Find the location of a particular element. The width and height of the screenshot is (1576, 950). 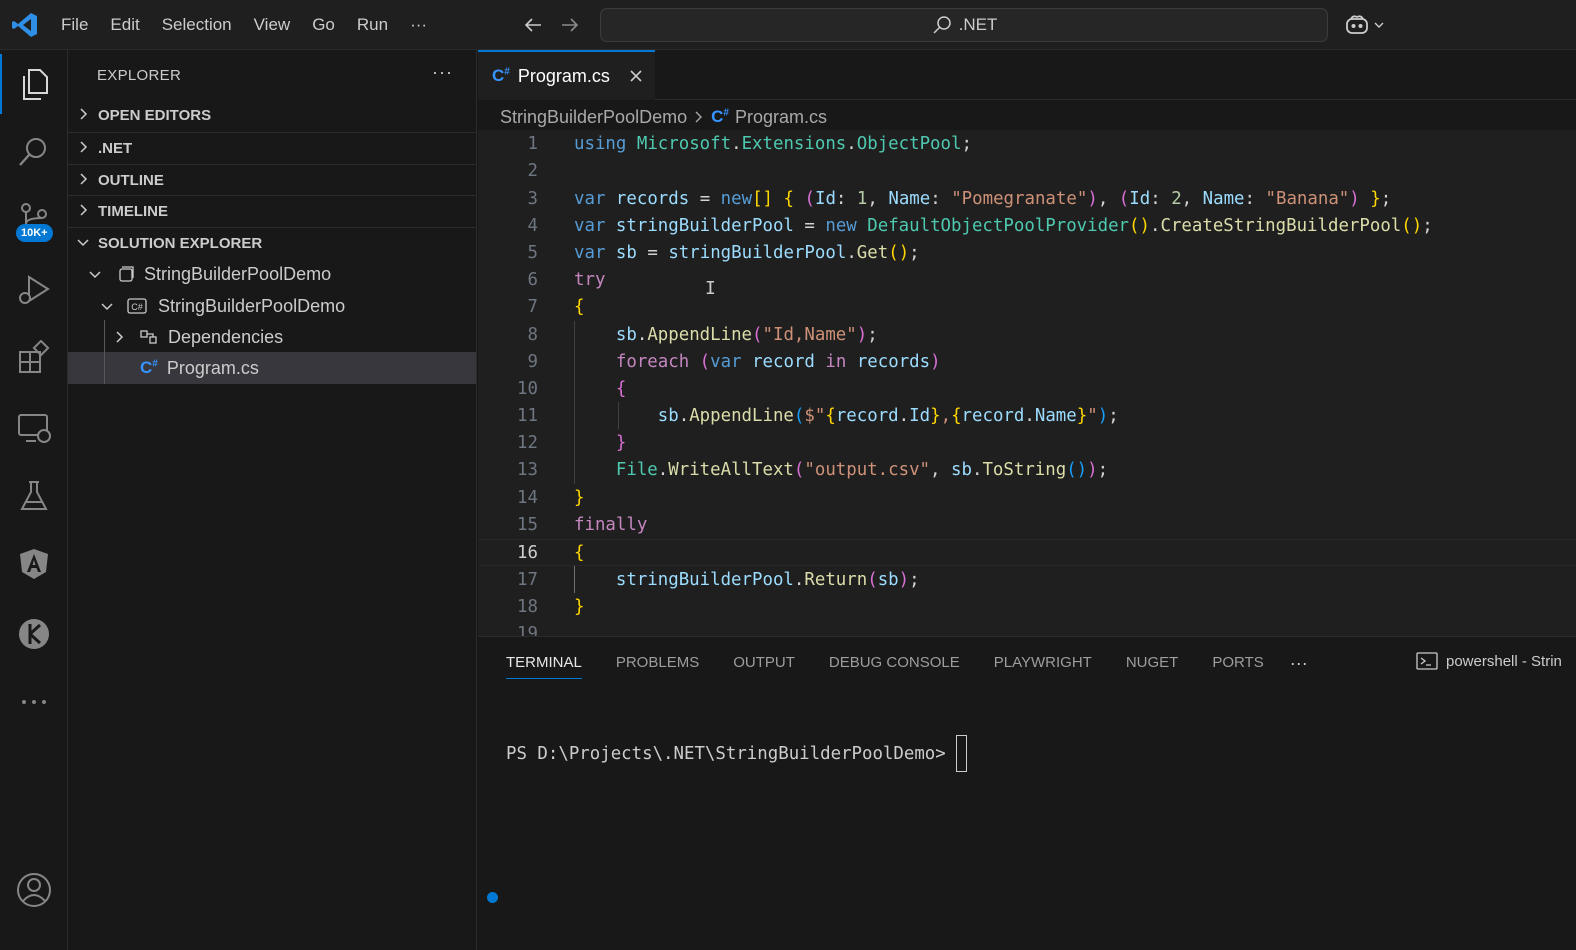

sidebar-more-button: ··· is located at coordinates (442, 72).